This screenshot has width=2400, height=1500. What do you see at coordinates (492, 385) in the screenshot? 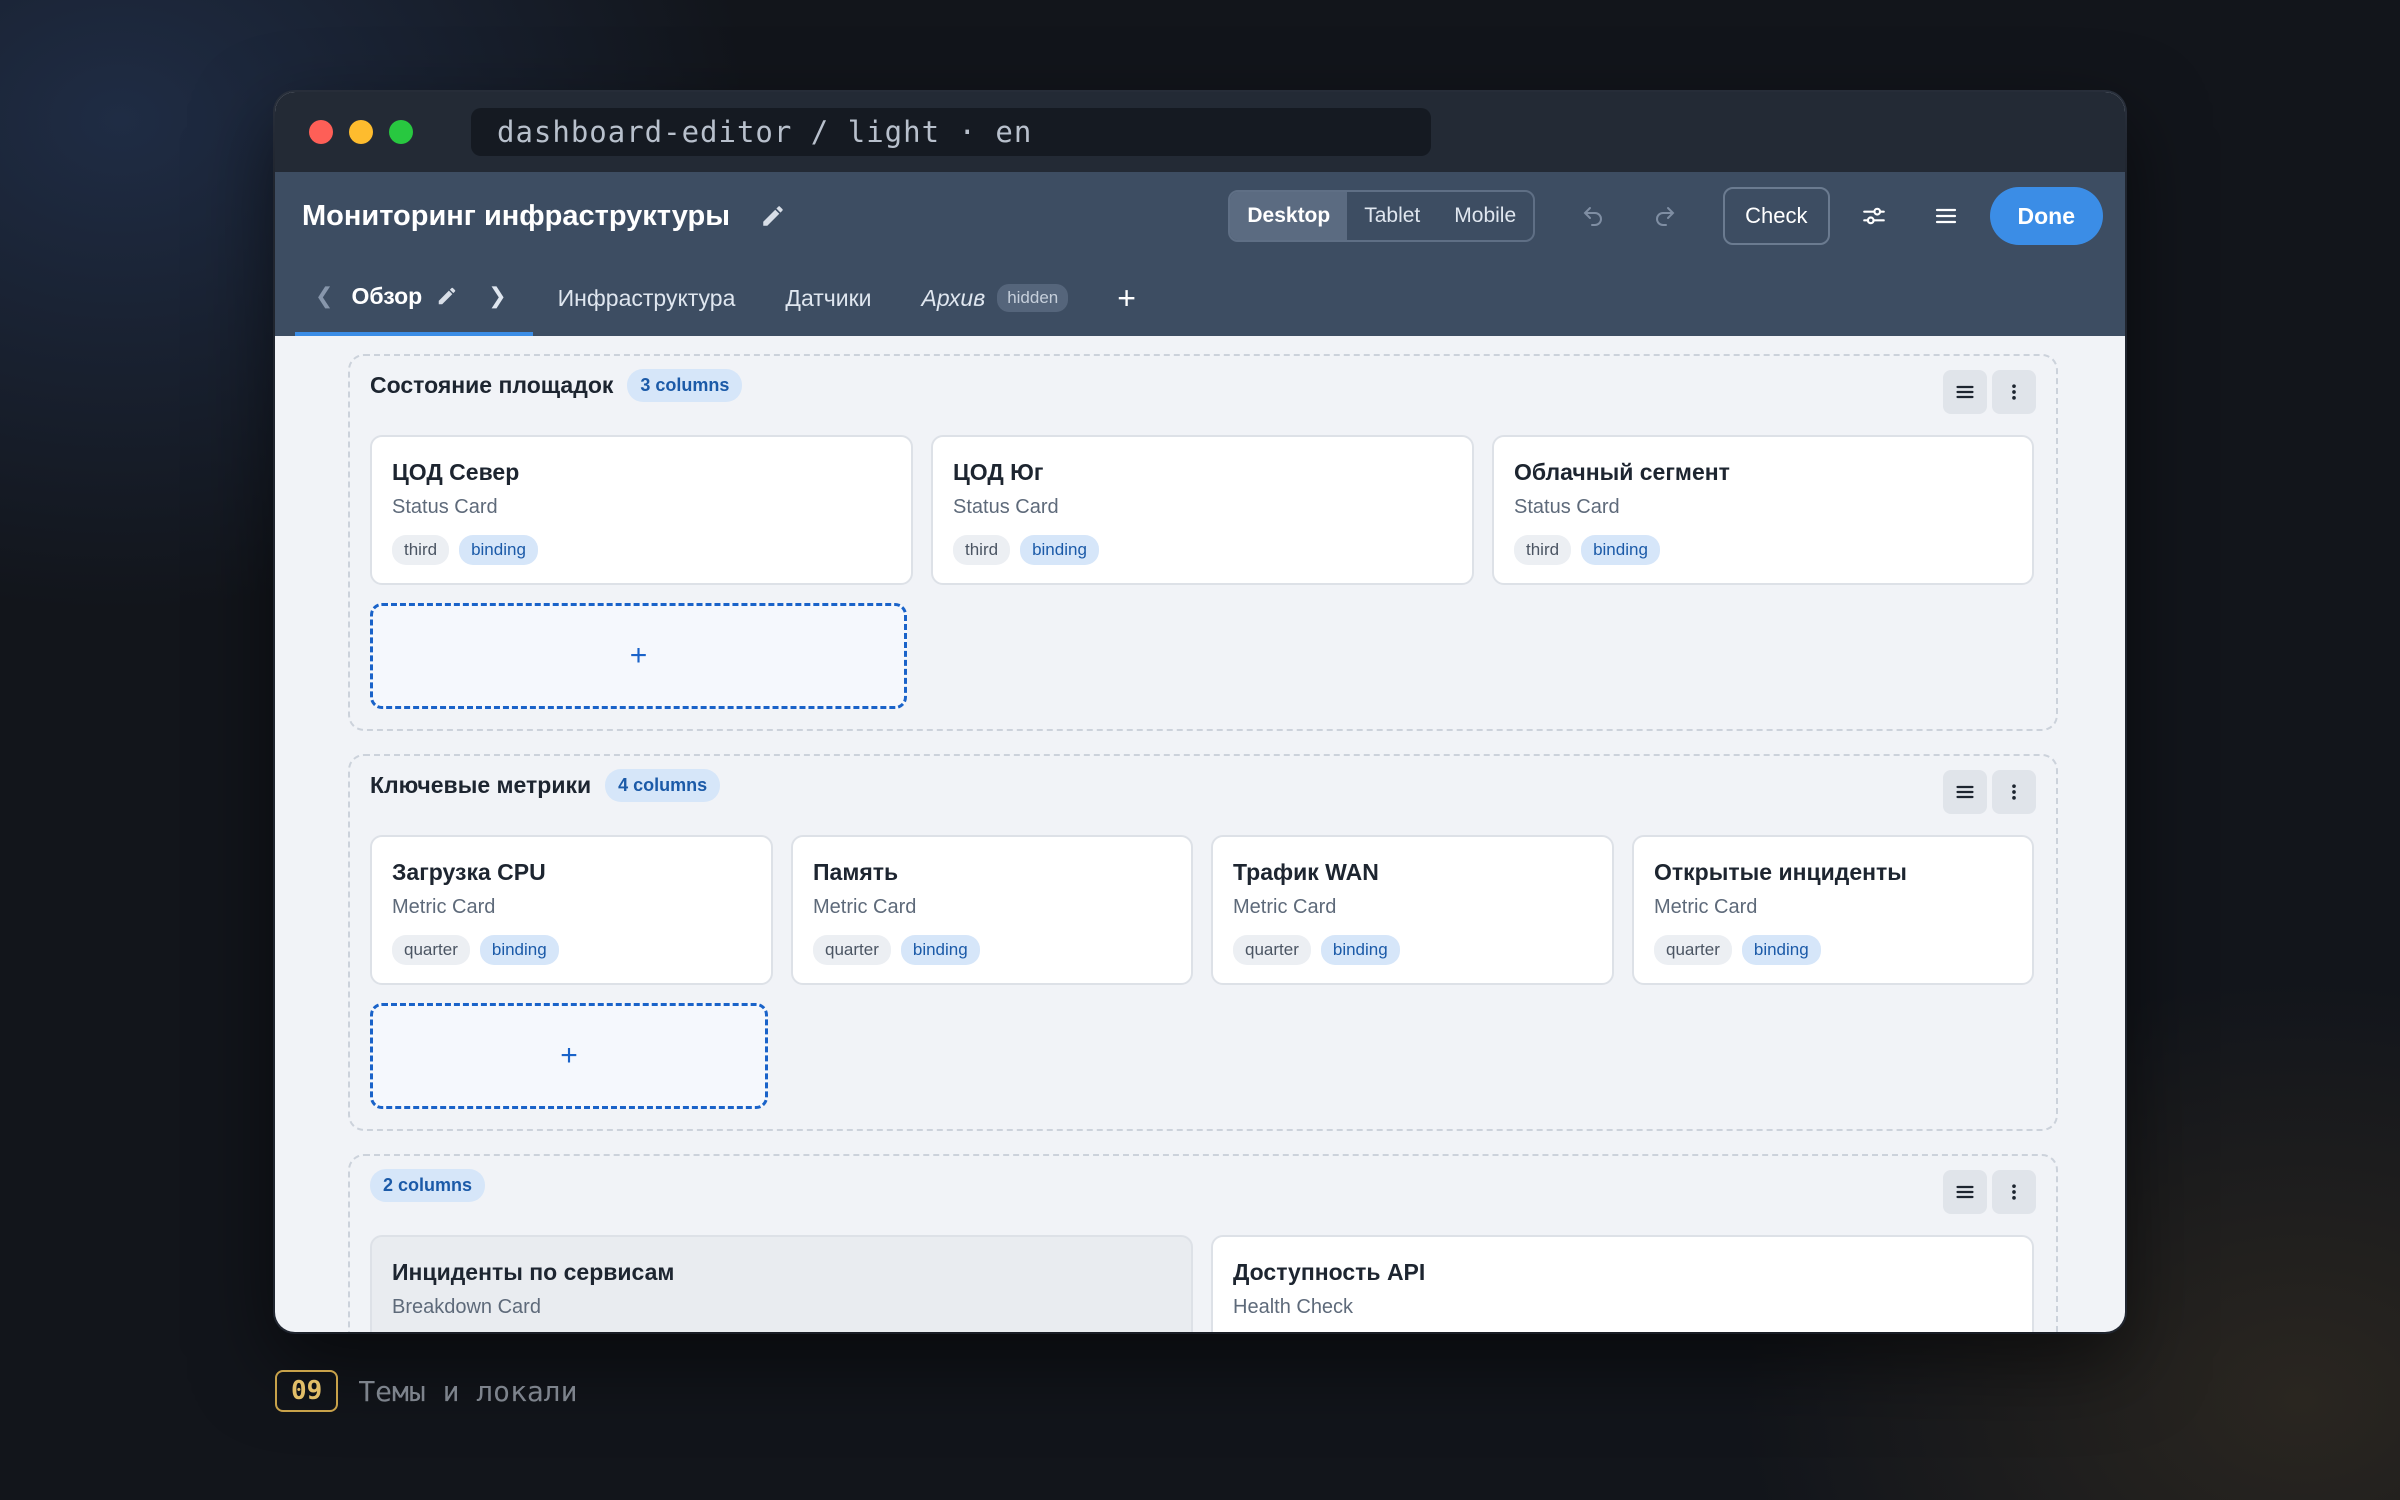
I see `section-title: Состояние площадок` at bounding box center [492, 385].